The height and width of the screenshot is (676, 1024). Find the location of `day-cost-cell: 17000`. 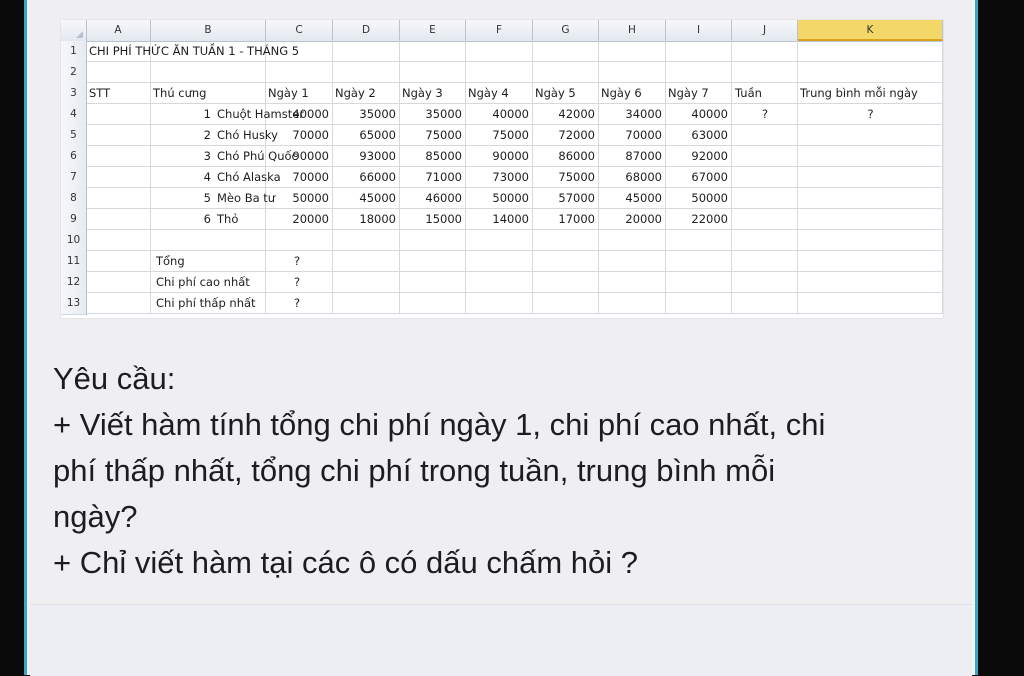

day-cost-cell: 17000 is located at coordinates (576, 219).